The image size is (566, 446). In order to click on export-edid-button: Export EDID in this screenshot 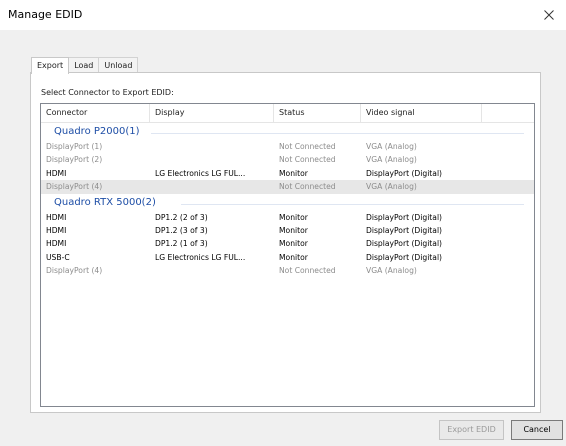, I will do `click(471, 430)`.